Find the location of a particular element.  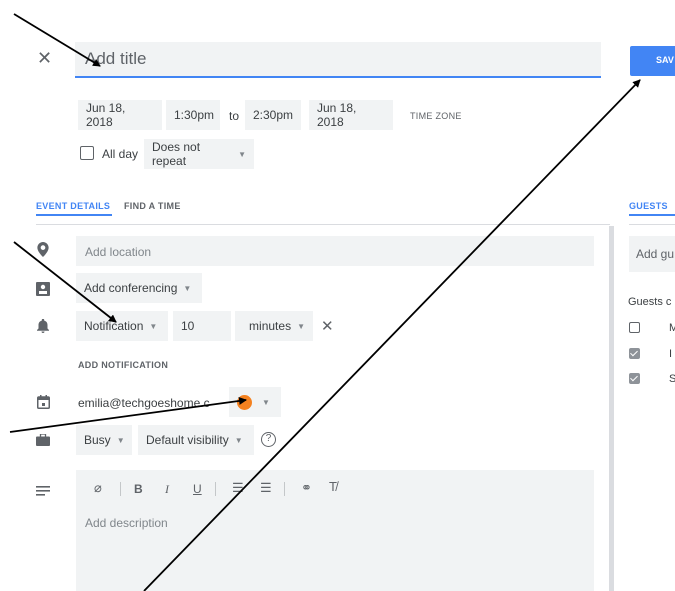

arrow-to-notification is located at coordinates (65, 282).